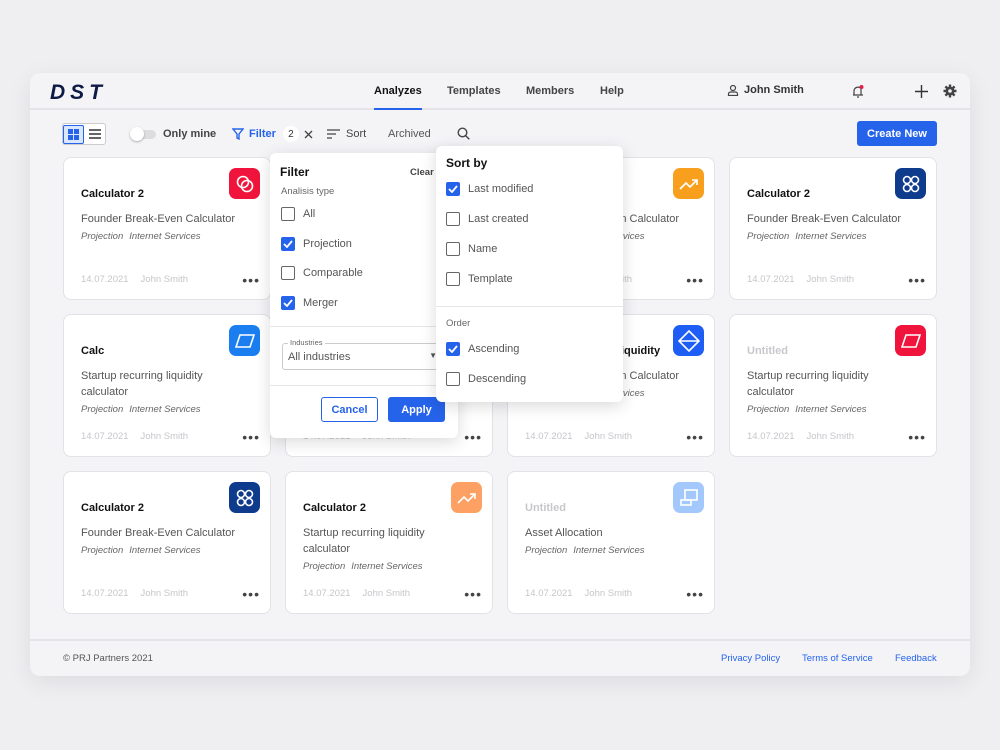  Describe the element at coordinates (108, 658) in the screenshot. I see `copyright: © PRJ Partners 2021` at that location.